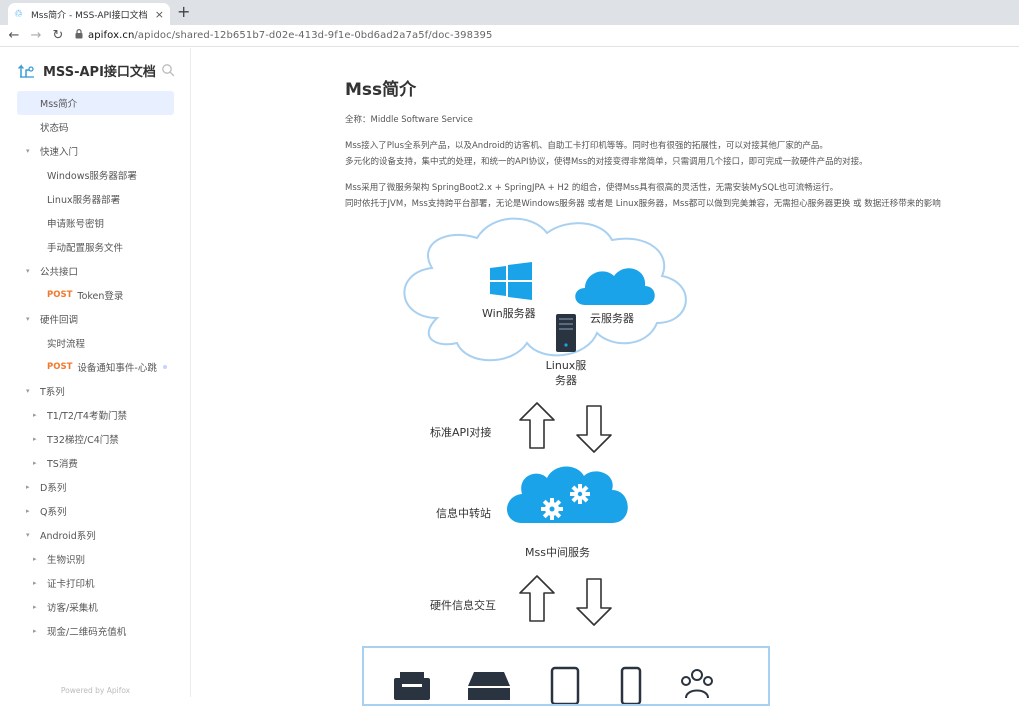  Describe the element at coordinates (183, 12) in the screenshot. I see `new-tab-button: +` at that location.